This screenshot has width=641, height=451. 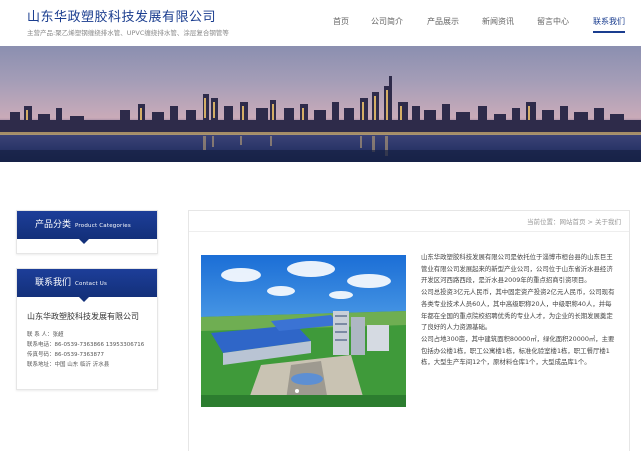 I want to click on breadcrumb: 当前位置：网站首页 > 关于我们, so click(x=574, y=221).